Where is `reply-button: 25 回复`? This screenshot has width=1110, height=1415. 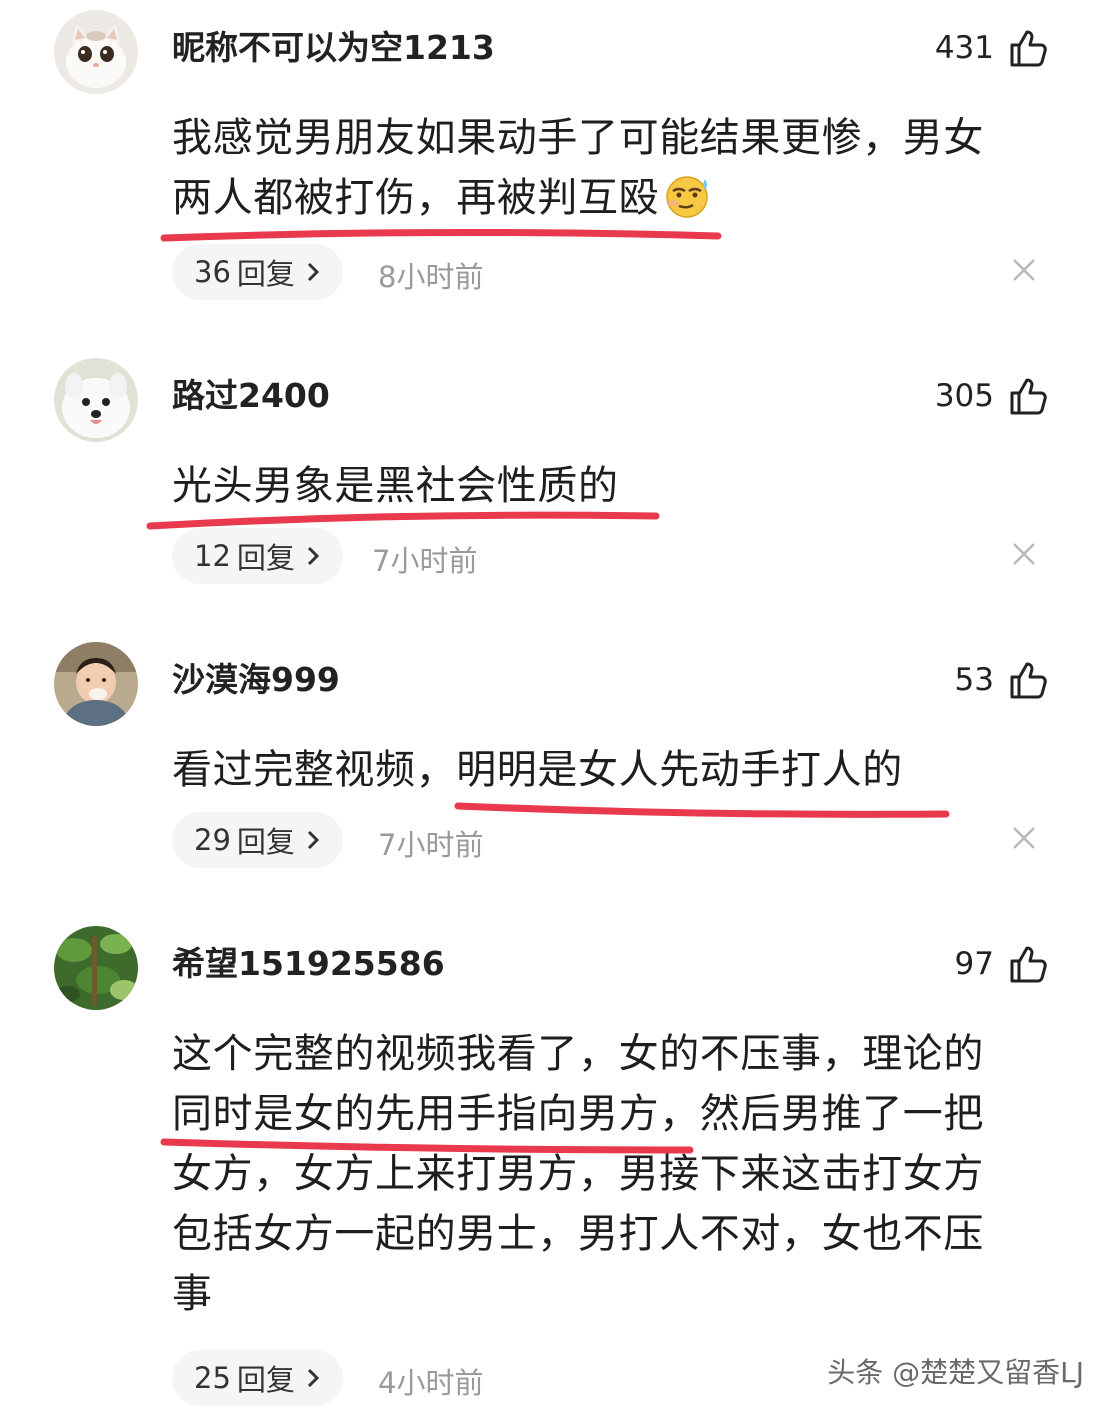 reply-button: 25 回复 is located at coordinates (257, 1378).